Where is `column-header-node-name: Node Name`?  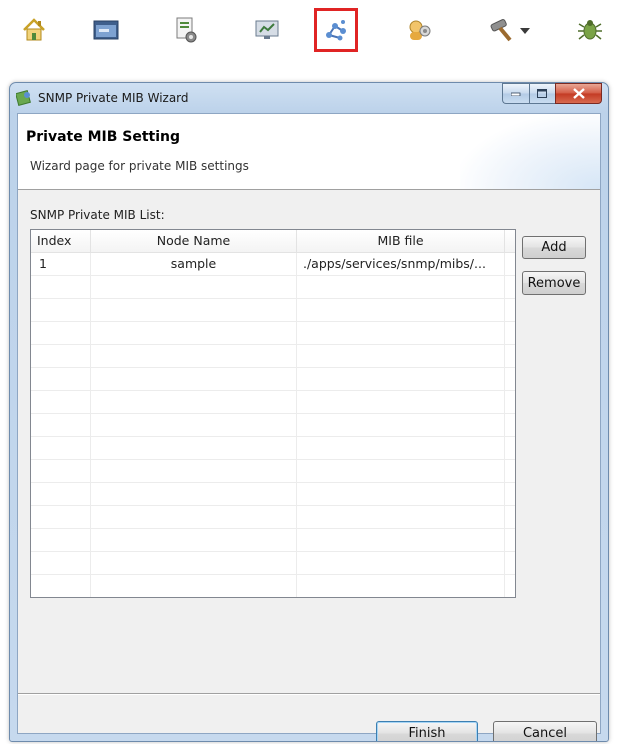
column-header-node-name: Node Name is located at coordinates (194, 241).